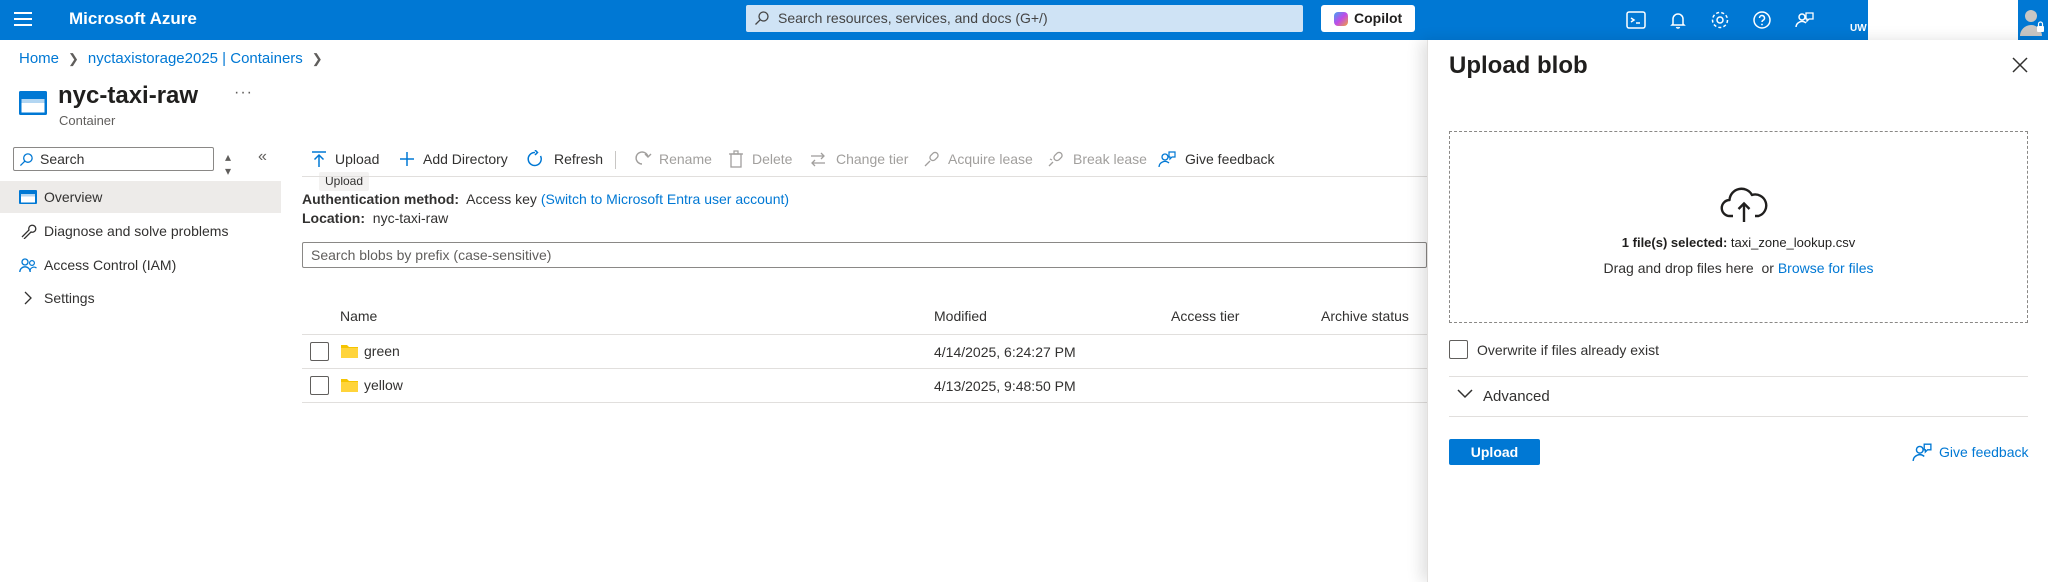 Image resolution: width=2048 pixels, height=582 pixels. I want to click on copilot-label: Copilot, so click(1378, 18).